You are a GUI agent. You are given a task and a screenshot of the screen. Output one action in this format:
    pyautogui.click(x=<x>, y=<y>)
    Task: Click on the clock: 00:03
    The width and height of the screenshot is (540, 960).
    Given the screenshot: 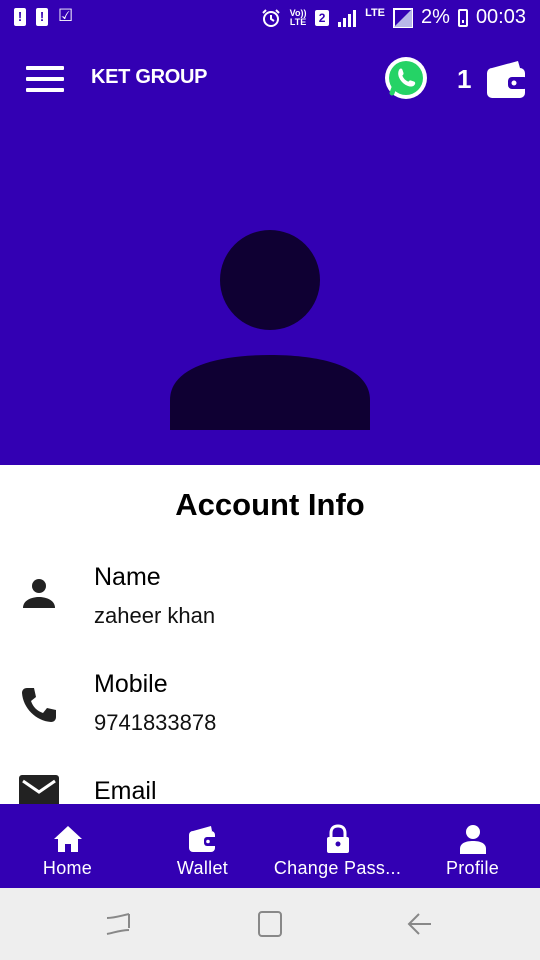 What is the action you would take?
    pyautogui.click(x=500, y=17)
    